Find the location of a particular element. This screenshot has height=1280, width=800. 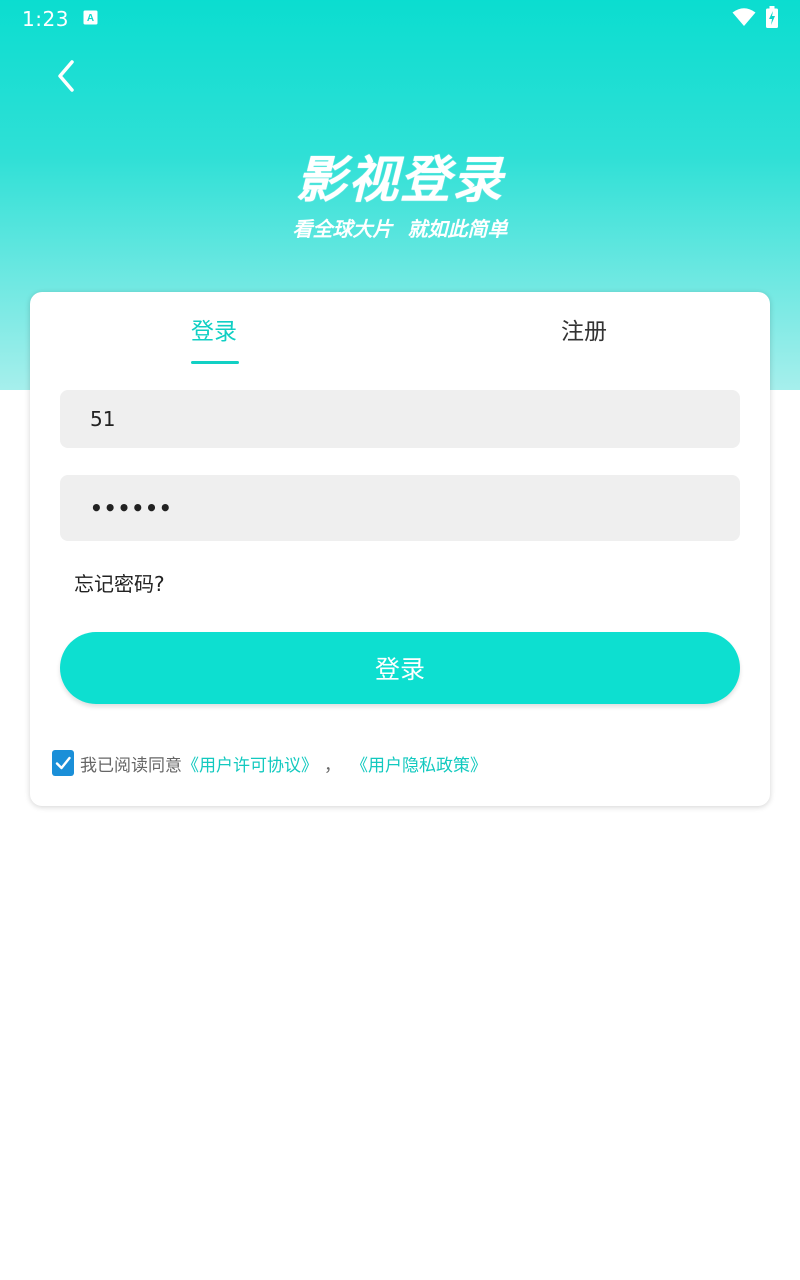

chevron-left-icon is located at coordinates (66, 76).